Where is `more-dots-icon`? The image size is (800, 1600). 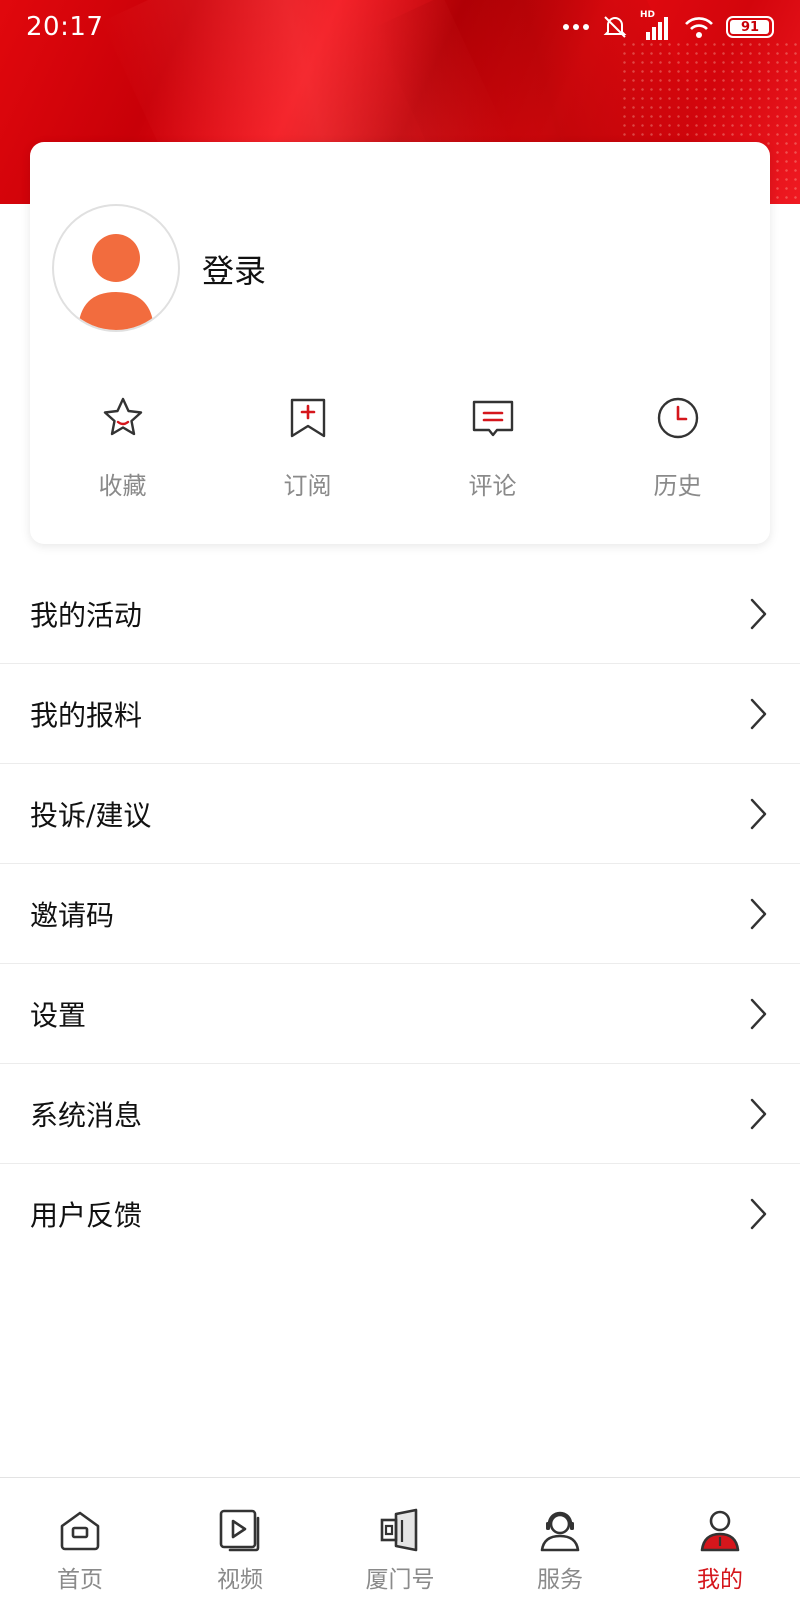 more-dots-icon is located at coordinates (576, 27).